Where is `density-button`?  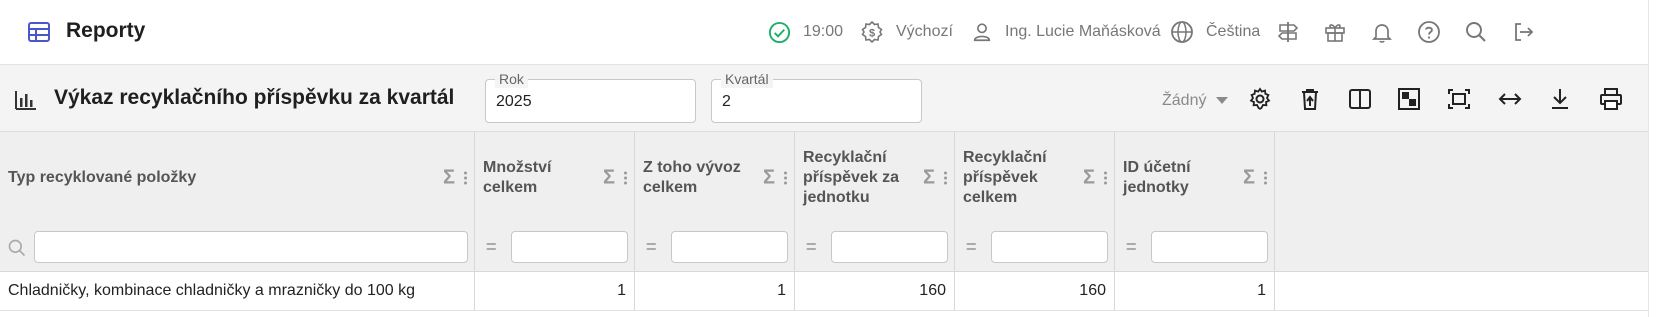
density-button is located at coordinates (1409, 99).